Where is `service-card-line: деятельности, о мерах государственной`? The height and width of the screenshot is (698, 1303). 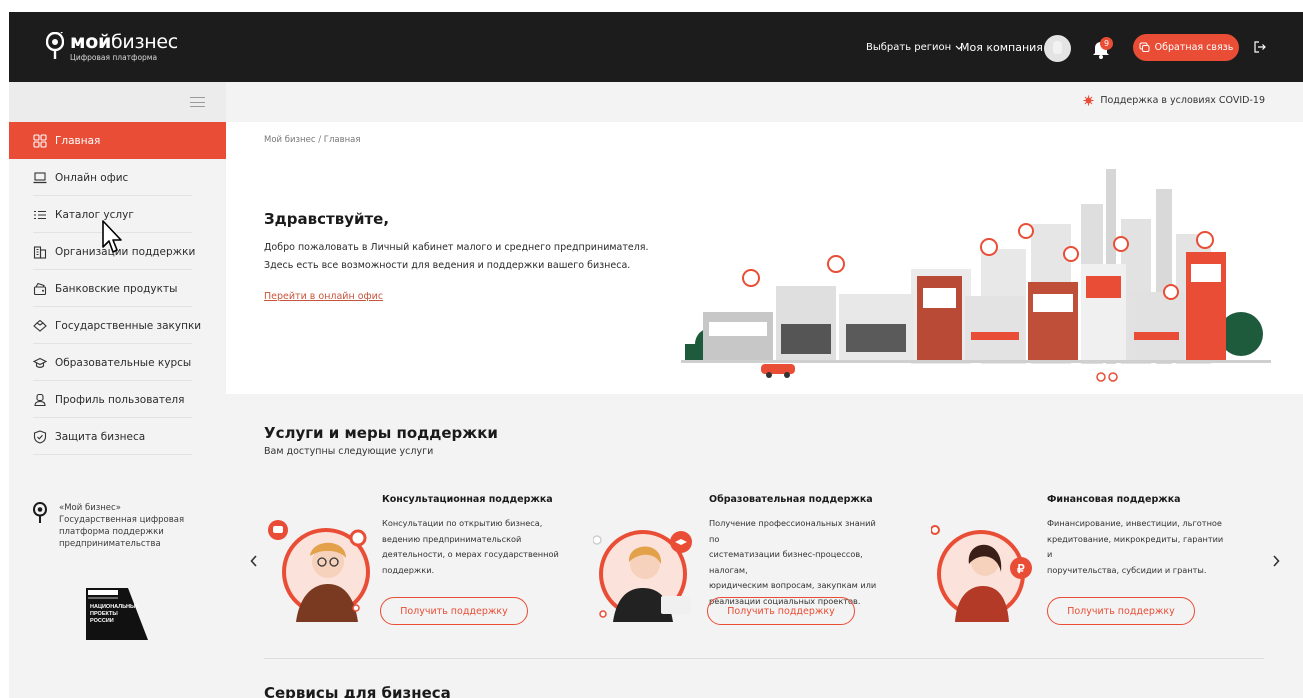
service-card-line: деятельности, о мерах государственной is located at coordinates (470, 554).